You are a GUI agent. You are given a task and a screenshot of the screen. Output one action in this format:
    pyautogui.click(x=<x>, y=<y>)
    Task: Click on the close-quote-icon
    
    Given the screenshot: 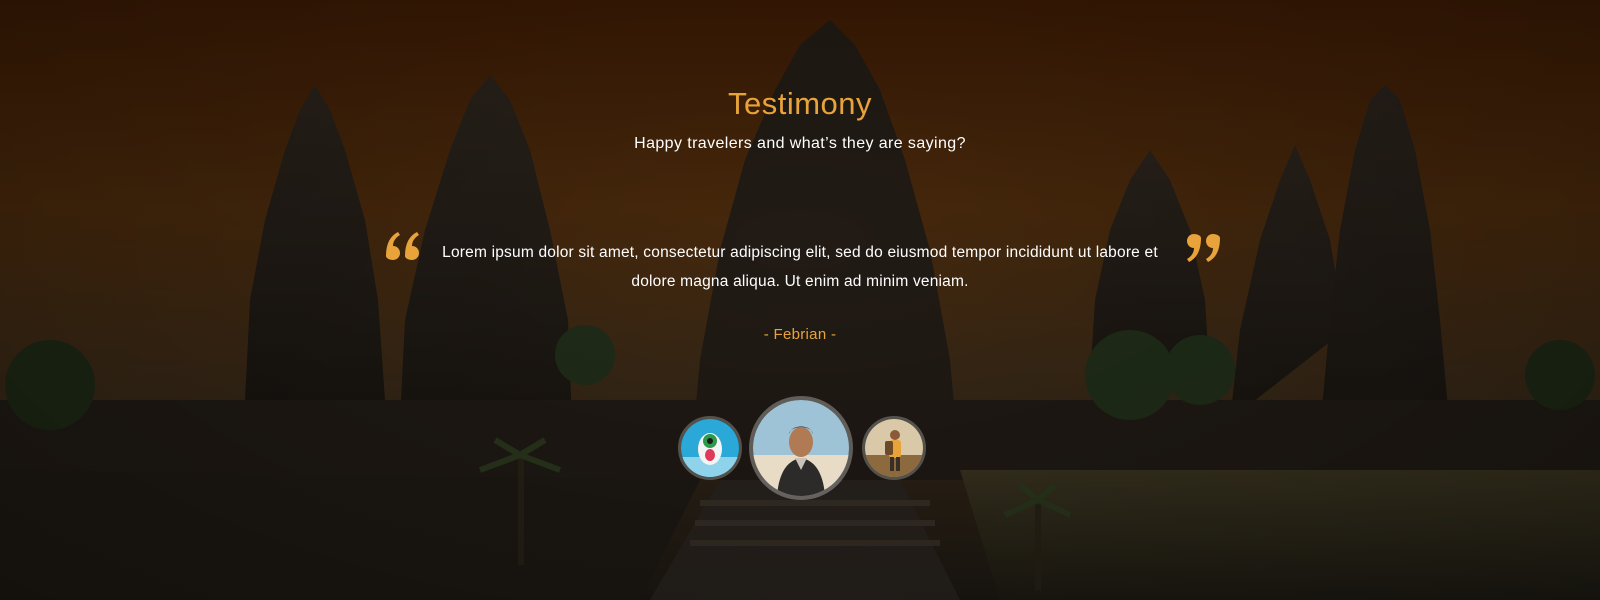 What is the action you would take?
    pyautogui.click(x=1203, y=248)
    